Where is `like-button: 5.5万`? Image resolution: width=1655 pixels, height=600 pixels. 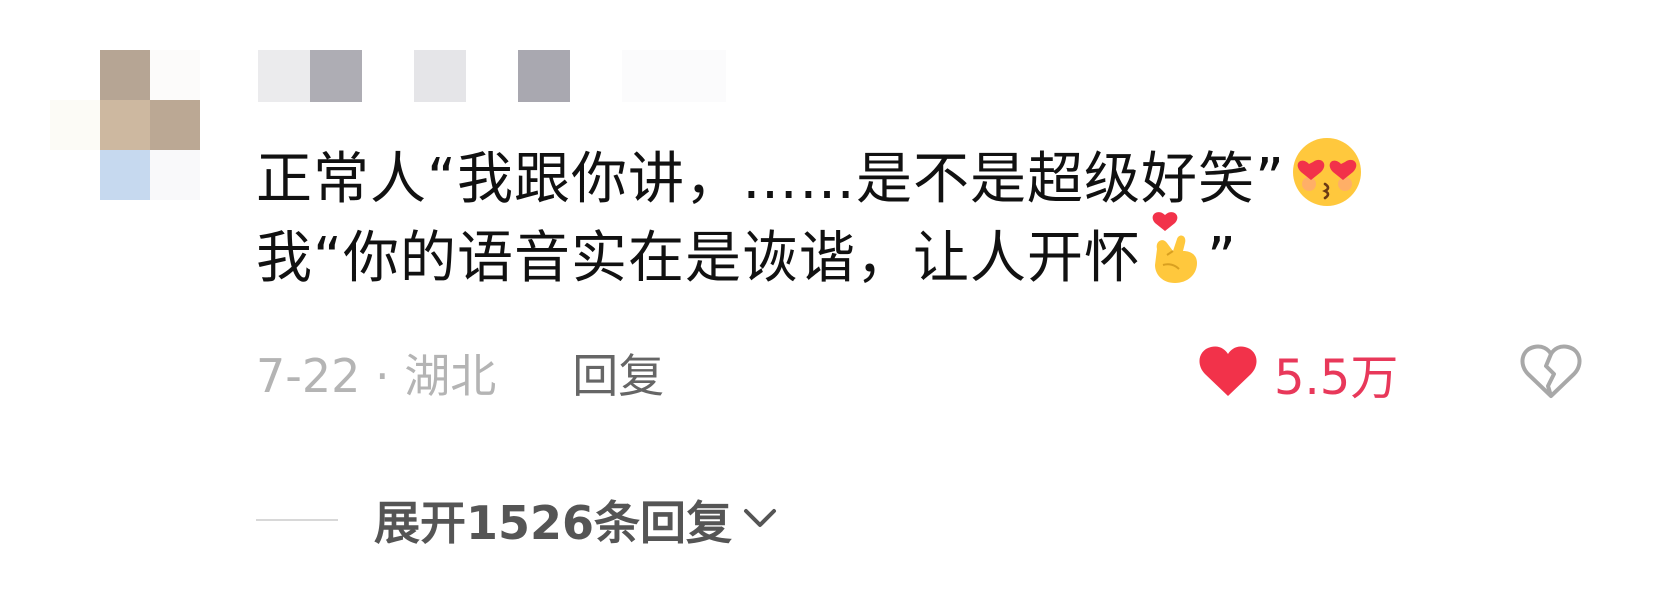
like-button: 5.5万 is located at coordinates (1298, 373).